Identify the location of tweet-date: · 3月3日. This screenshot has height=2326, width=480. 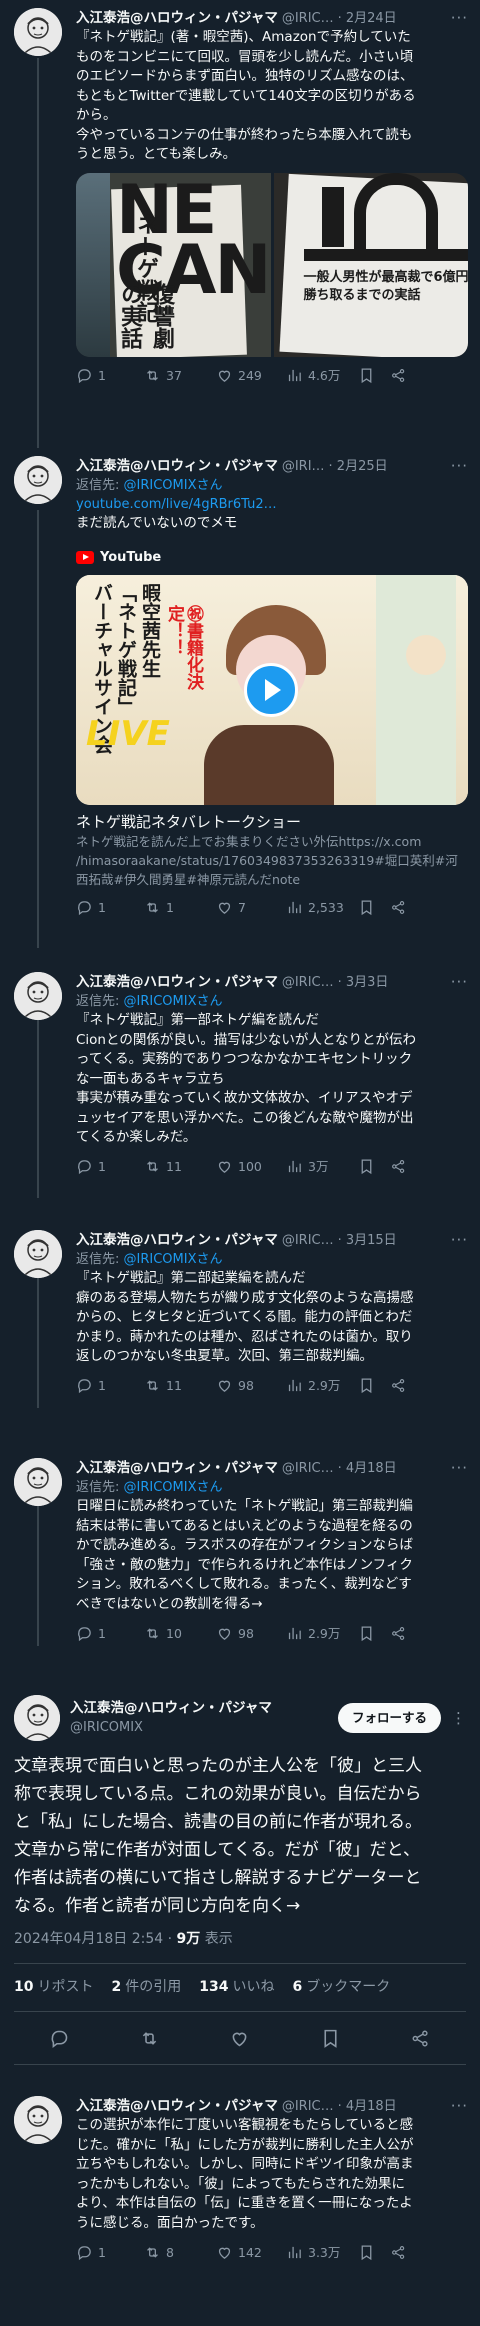
(363, 982).